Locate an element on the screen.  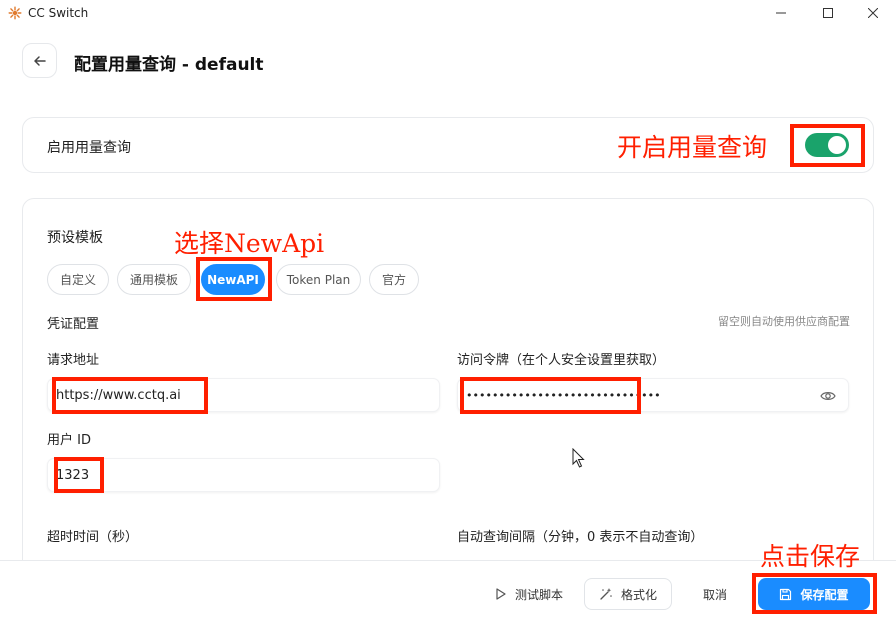
annotation-select-note: 选择NewApi is located at coordinates (249, 243).